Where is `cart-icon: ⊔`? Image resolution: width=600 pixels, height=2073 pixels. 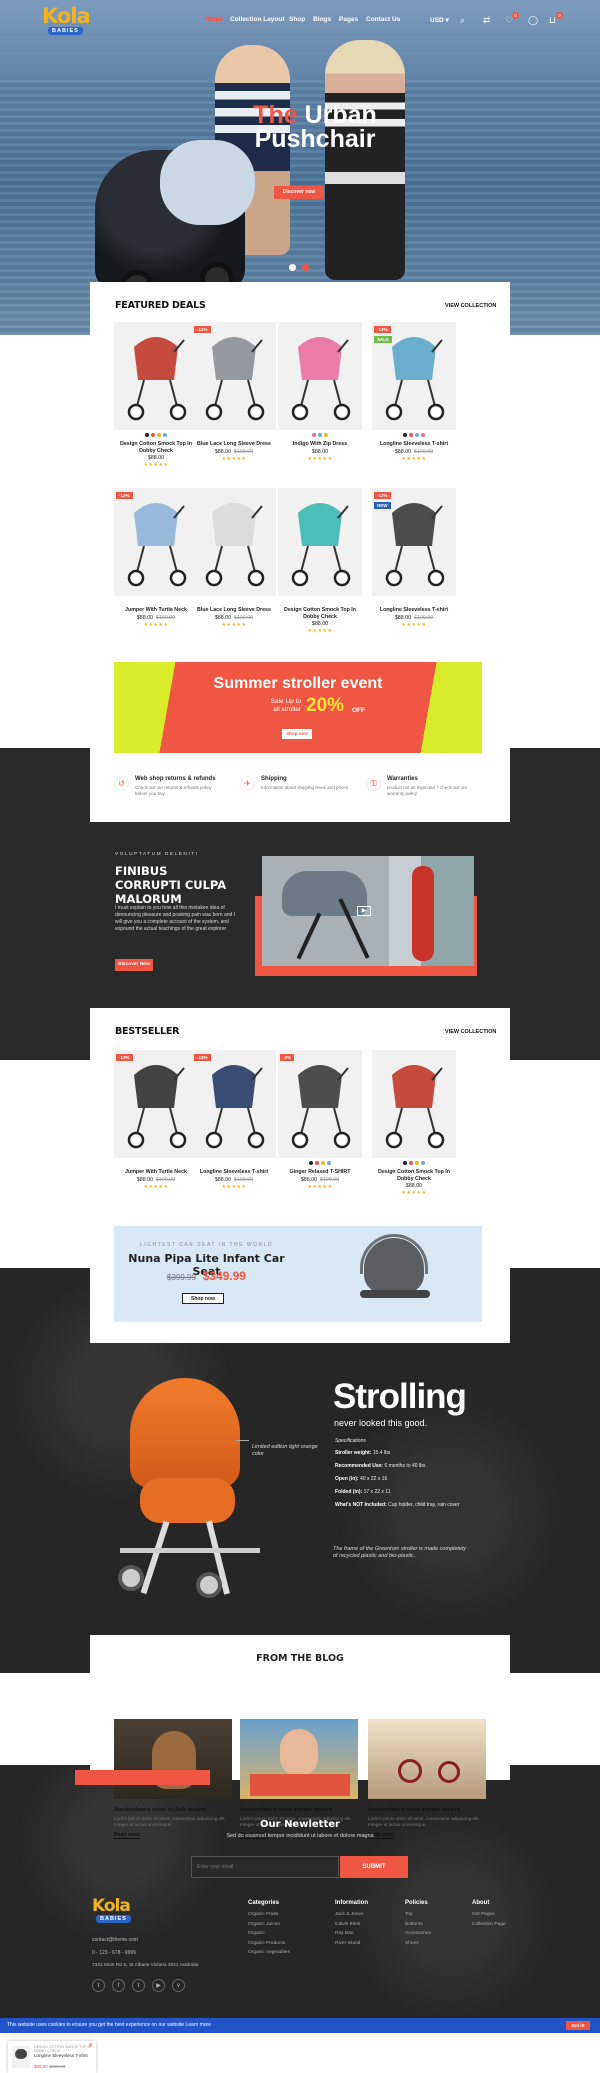 cart-icon: ⊔ is located at coordinates (552, 20).